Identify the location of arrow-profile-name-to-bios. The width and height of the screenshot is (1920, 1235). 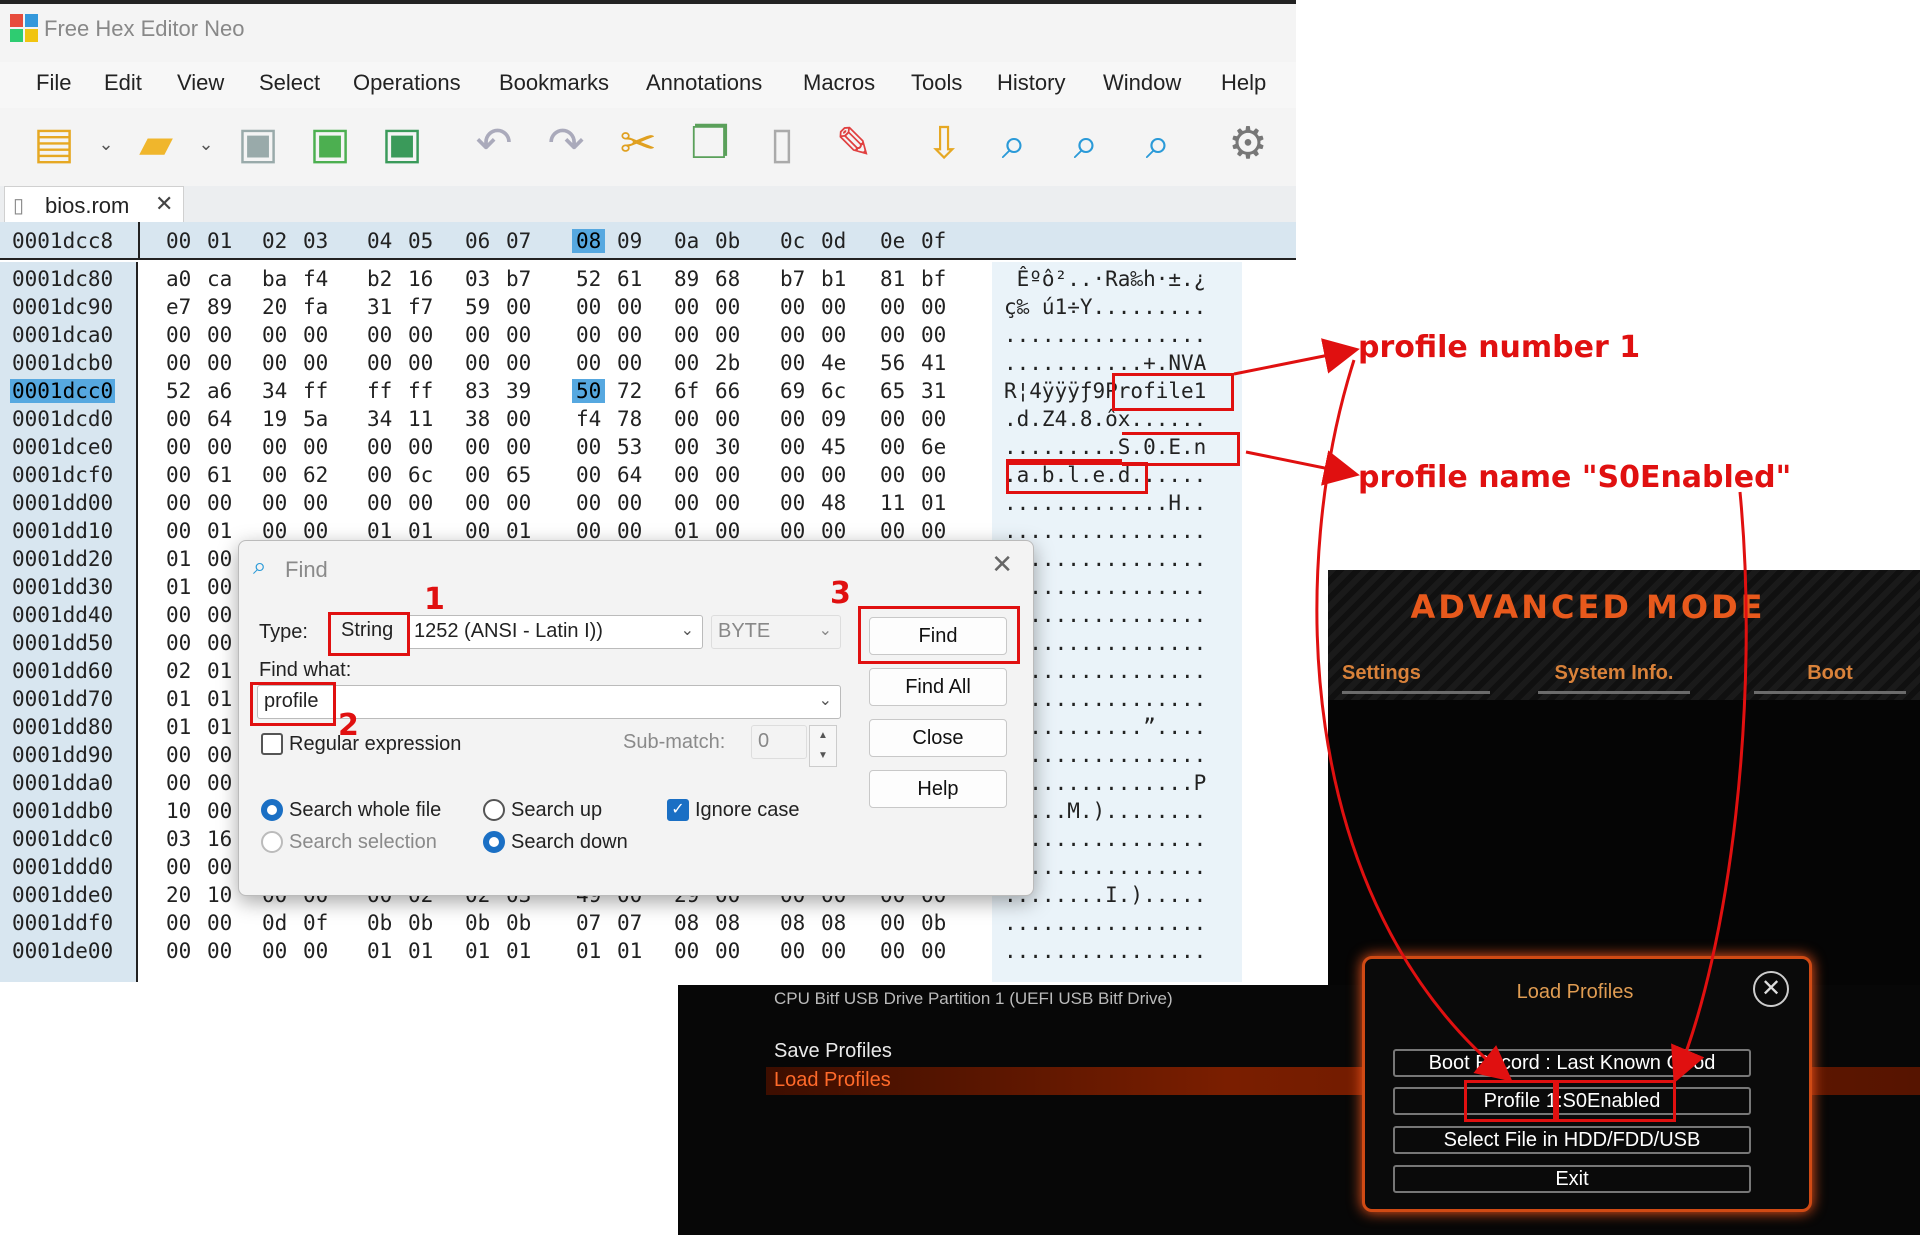
(1709, 787).